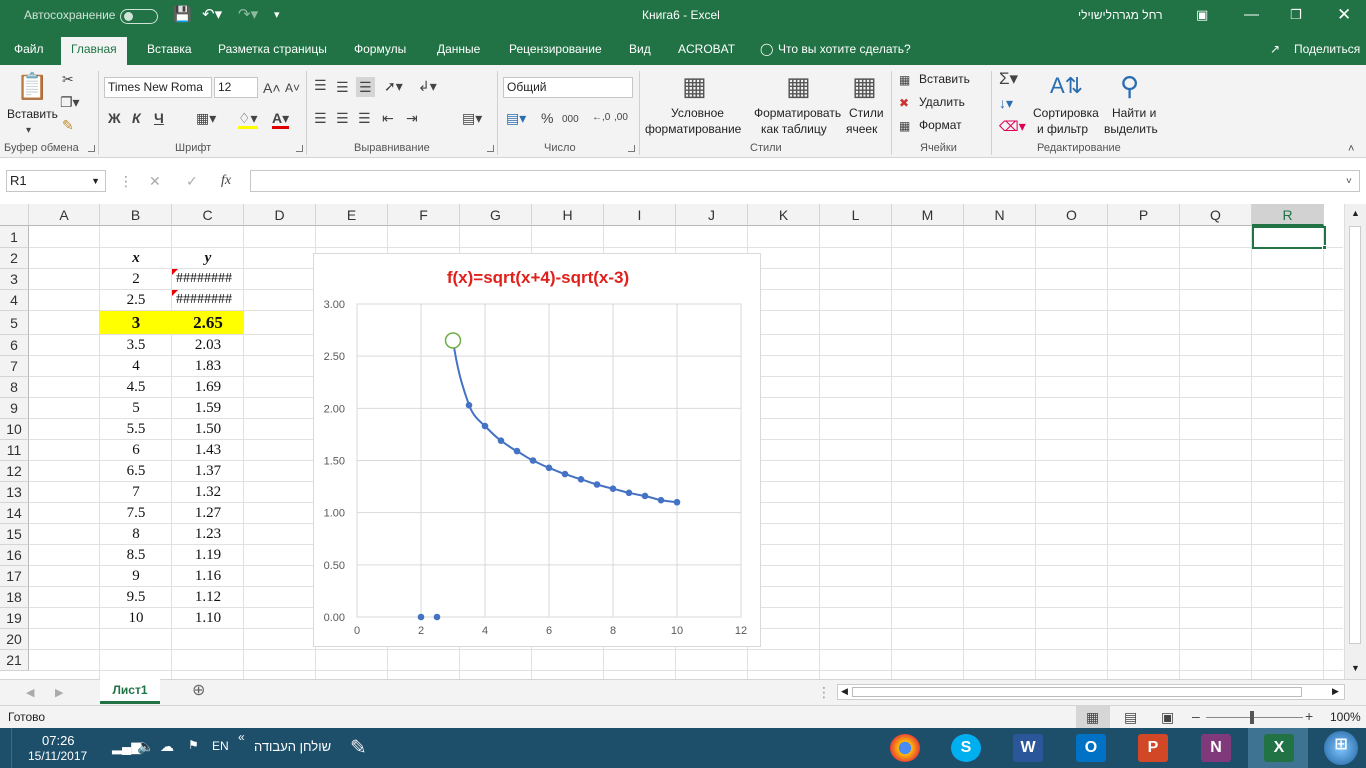 The height and width of the screenshot is (768, 1366). I want to click on shrink-font-icon: A˅, so click(292, 88).